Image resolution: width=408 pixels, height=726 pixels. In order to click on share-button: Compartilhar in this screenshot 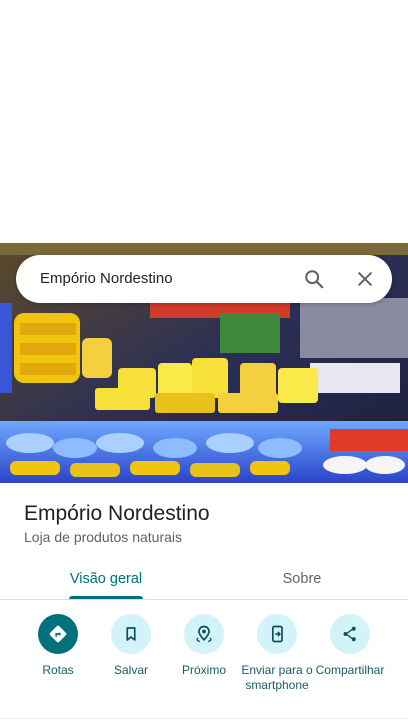, I will do `click(350, 646)`.